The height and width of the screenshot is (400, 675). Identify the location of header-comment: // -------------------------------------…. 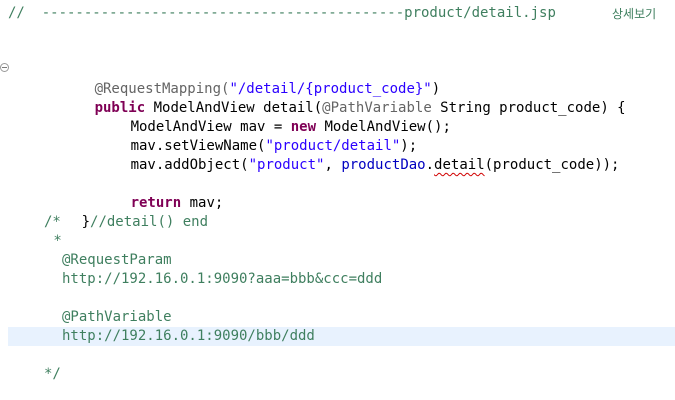
(286, 13).